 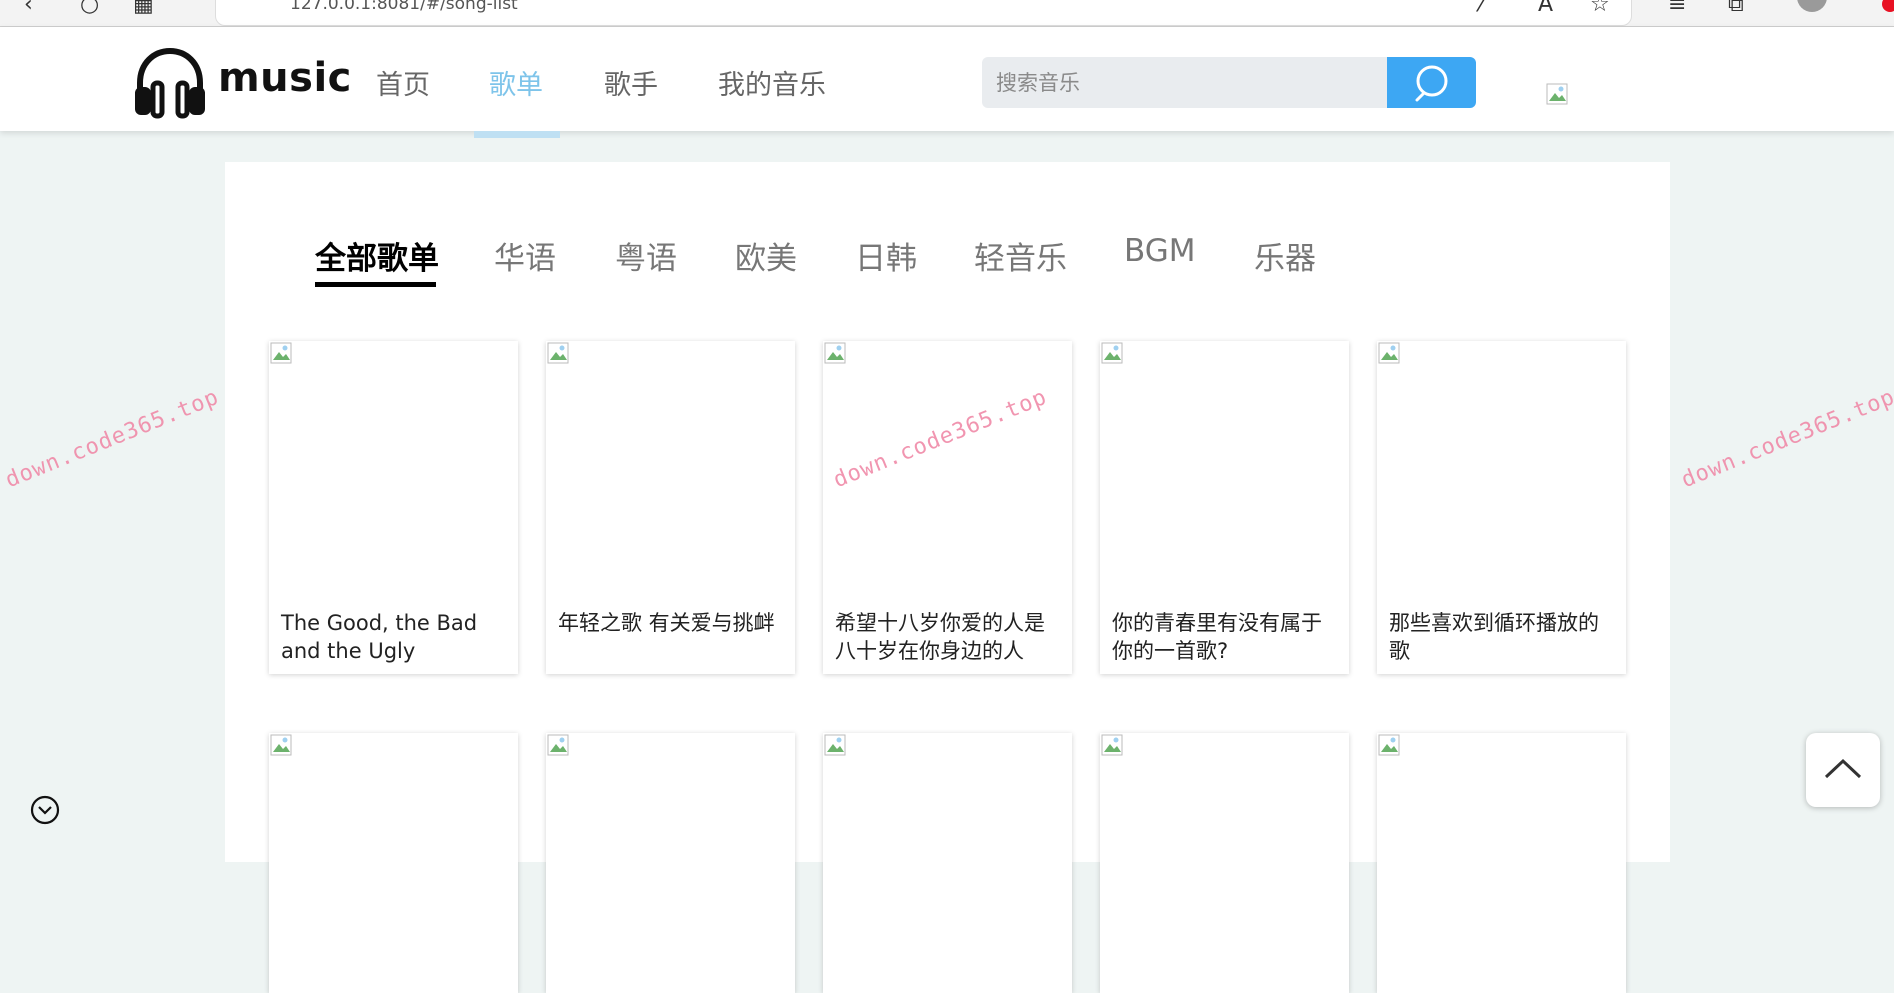 I want to click on playlist-title: 希望十八岁你爱的人是八十岁在你身边的人, so click(x=949, y=637).